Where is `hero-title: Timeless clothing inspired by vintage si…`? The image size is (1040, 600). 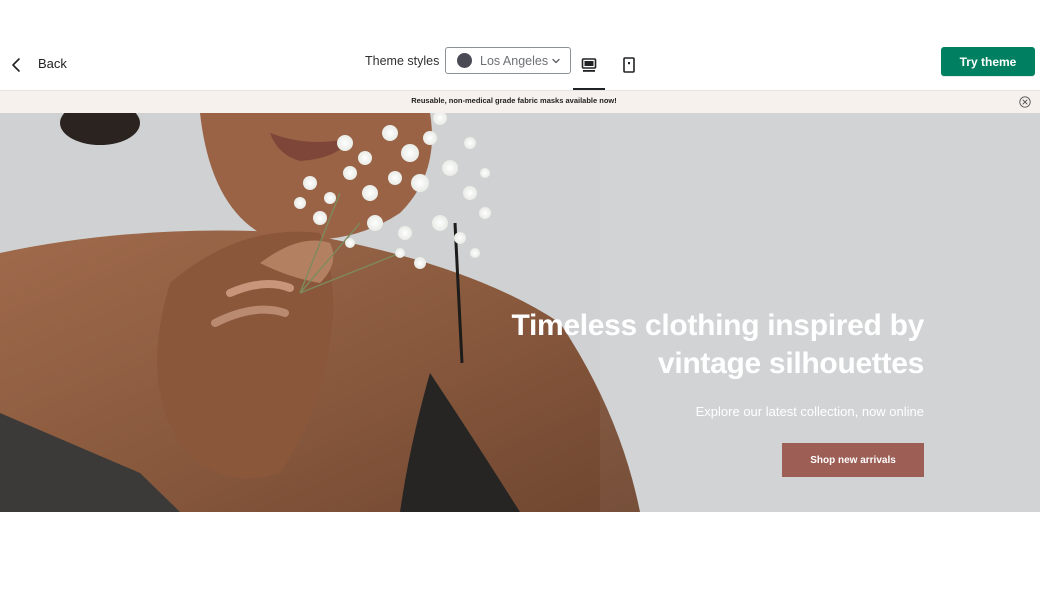 hero-title: Timeless clothing inspired by vintage si… is located at coordinates (717, 344).